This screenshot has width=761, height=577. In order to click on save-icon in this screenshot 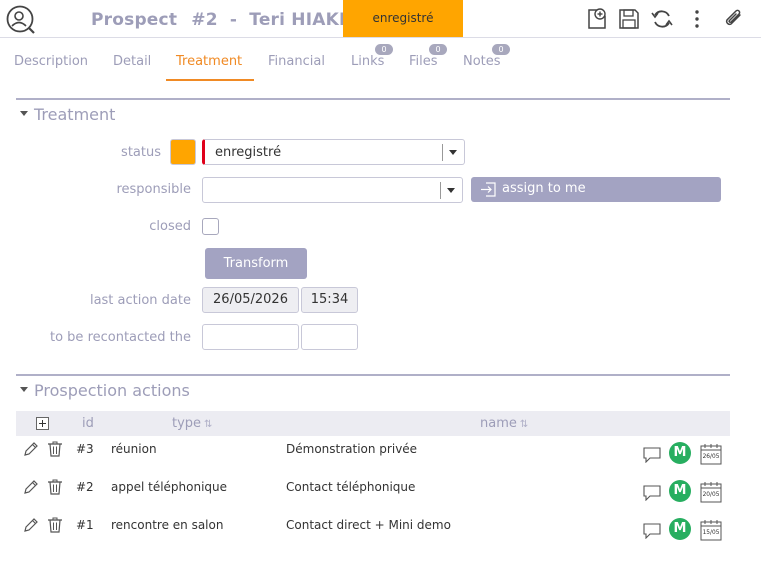, I will do `click(629, 19)`.